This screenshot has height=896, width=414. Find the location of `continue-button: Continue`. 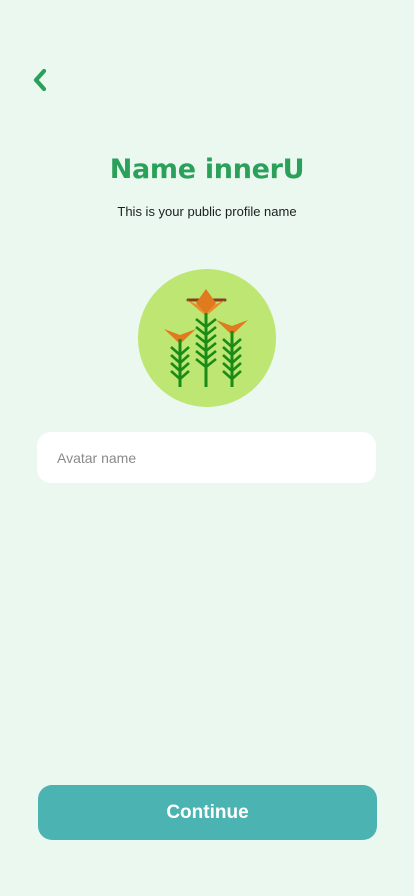

continue-button: Continue is located at coordinates (207, 812).